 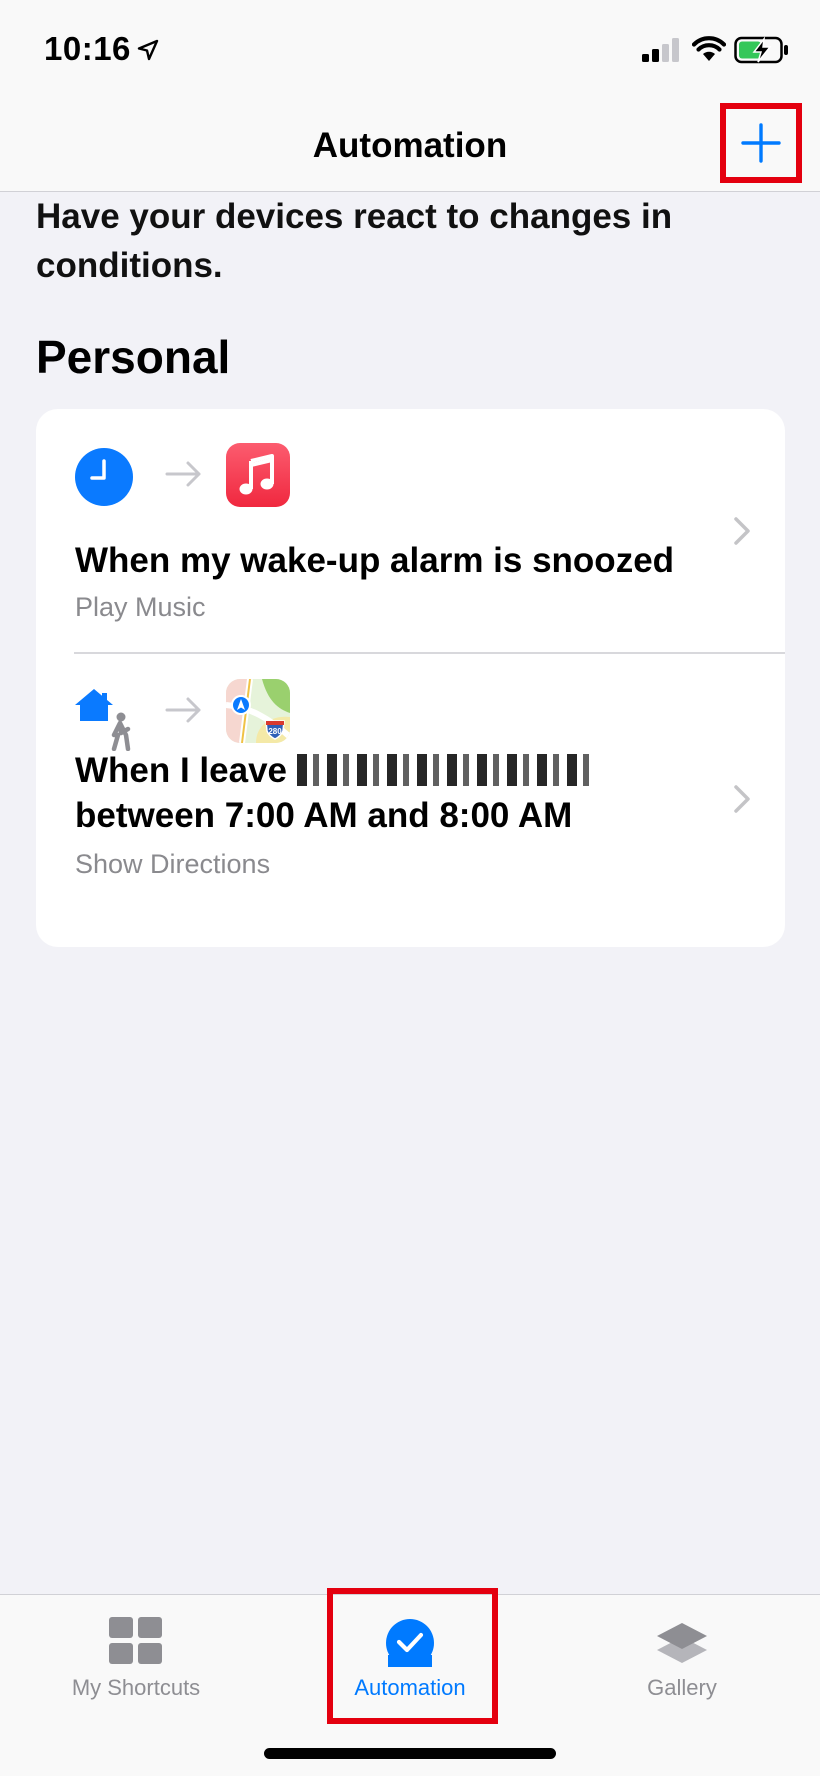 What do you see at coordinates (258, 711) in the screenshot?
I see `maps-app-icon: 280` at bounding box center [258, 711].